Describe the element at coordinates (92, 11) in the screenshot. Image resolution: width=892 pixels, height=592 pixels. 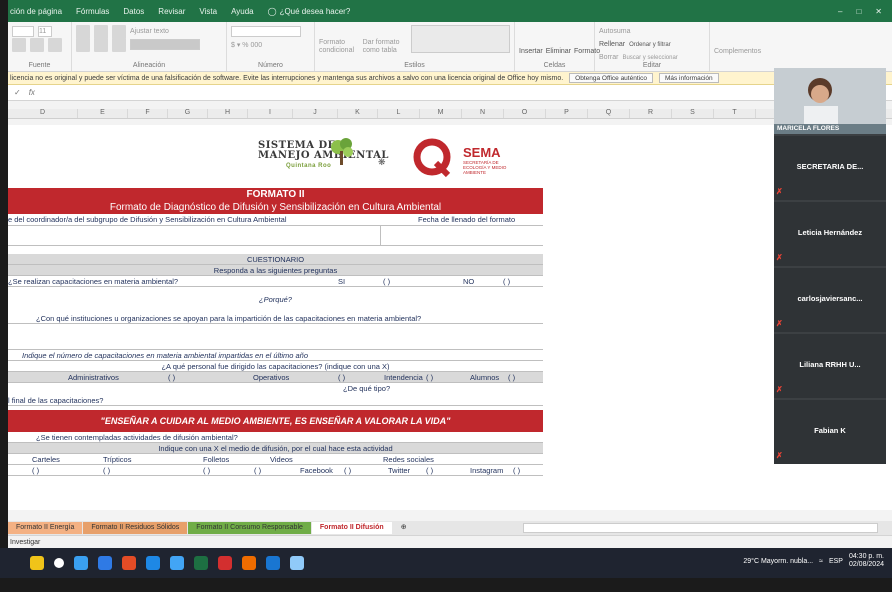
I see `tab-formulas: Fórmulas` at that location.